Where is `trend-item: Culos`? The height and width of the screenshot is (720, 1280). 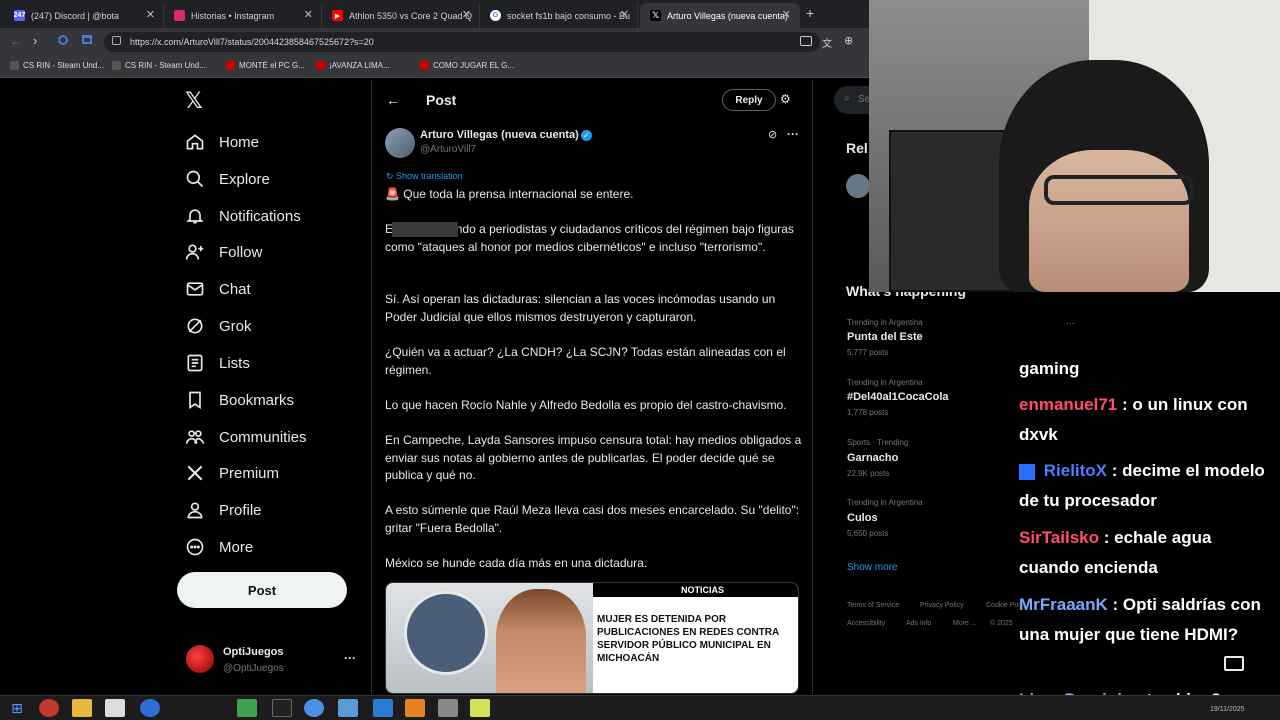
trend-item: Culos is located at coordinates (862, 518).